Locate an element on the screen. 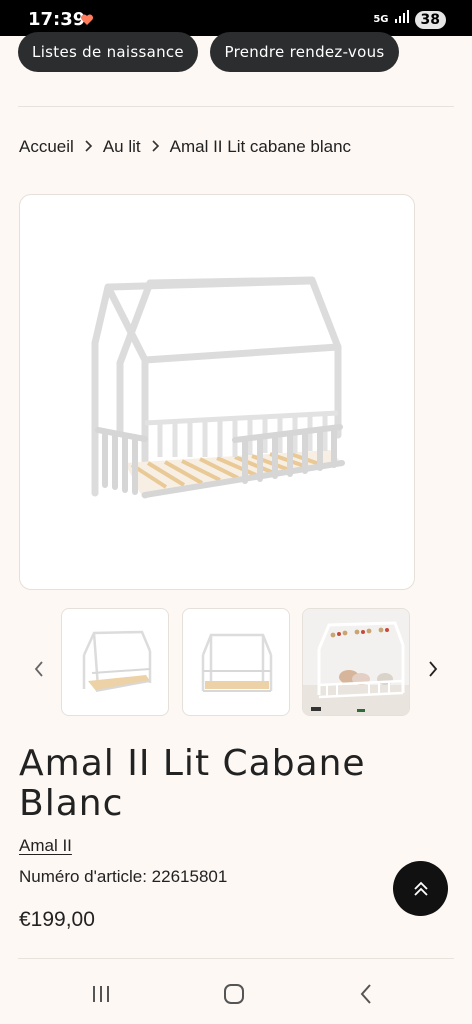  breadcrumb-current: Amal II Lit cabane blanc is located at coordinates (260, 146).